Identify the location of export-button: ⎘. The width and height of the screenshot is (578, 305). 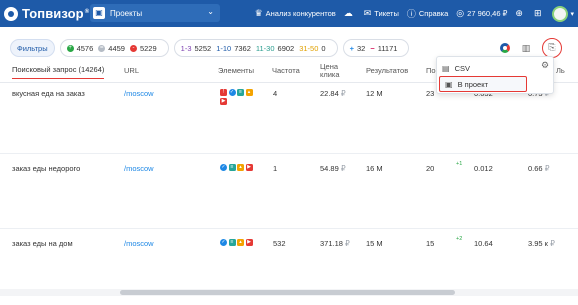
(552, 48).